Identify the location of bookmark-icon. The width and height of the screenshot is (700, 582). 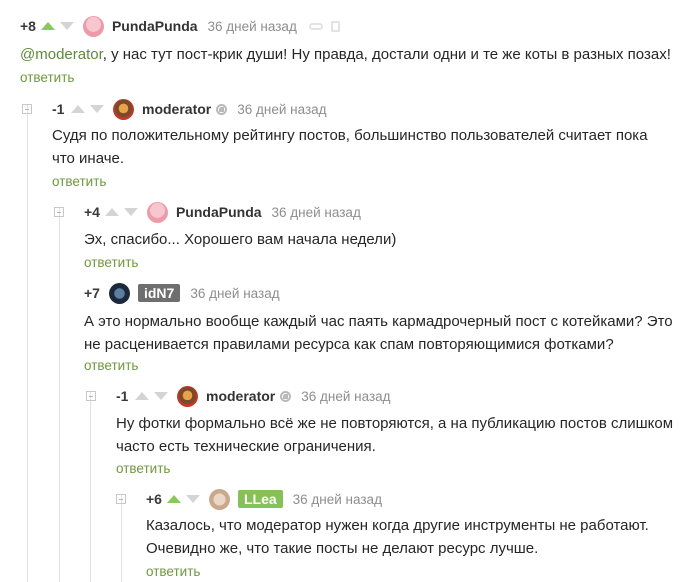
(335, 26).